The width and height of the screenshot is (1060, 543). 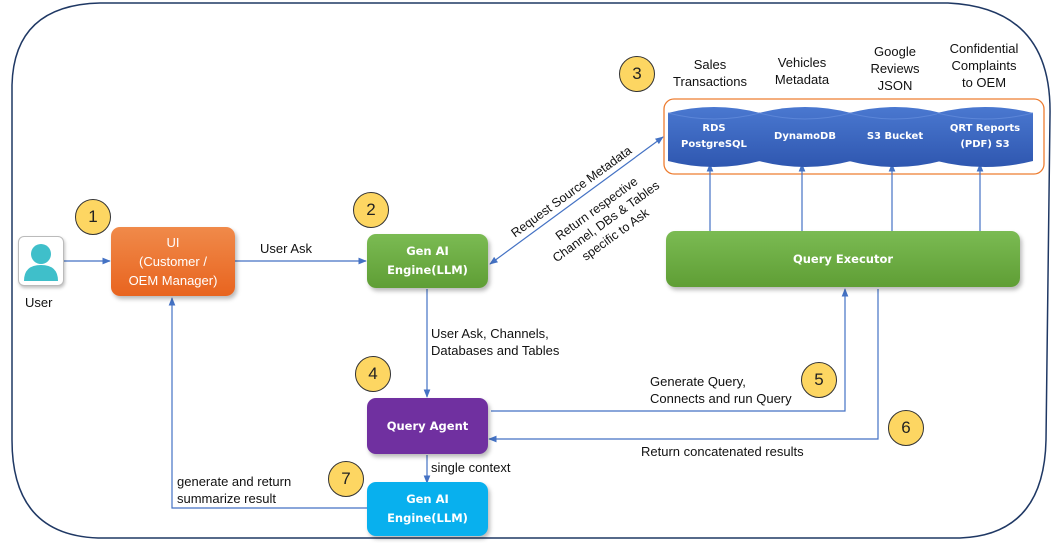 I want to click on source-title-complaints: Confidential Complaints to OEM, so click(x=984, y=65).